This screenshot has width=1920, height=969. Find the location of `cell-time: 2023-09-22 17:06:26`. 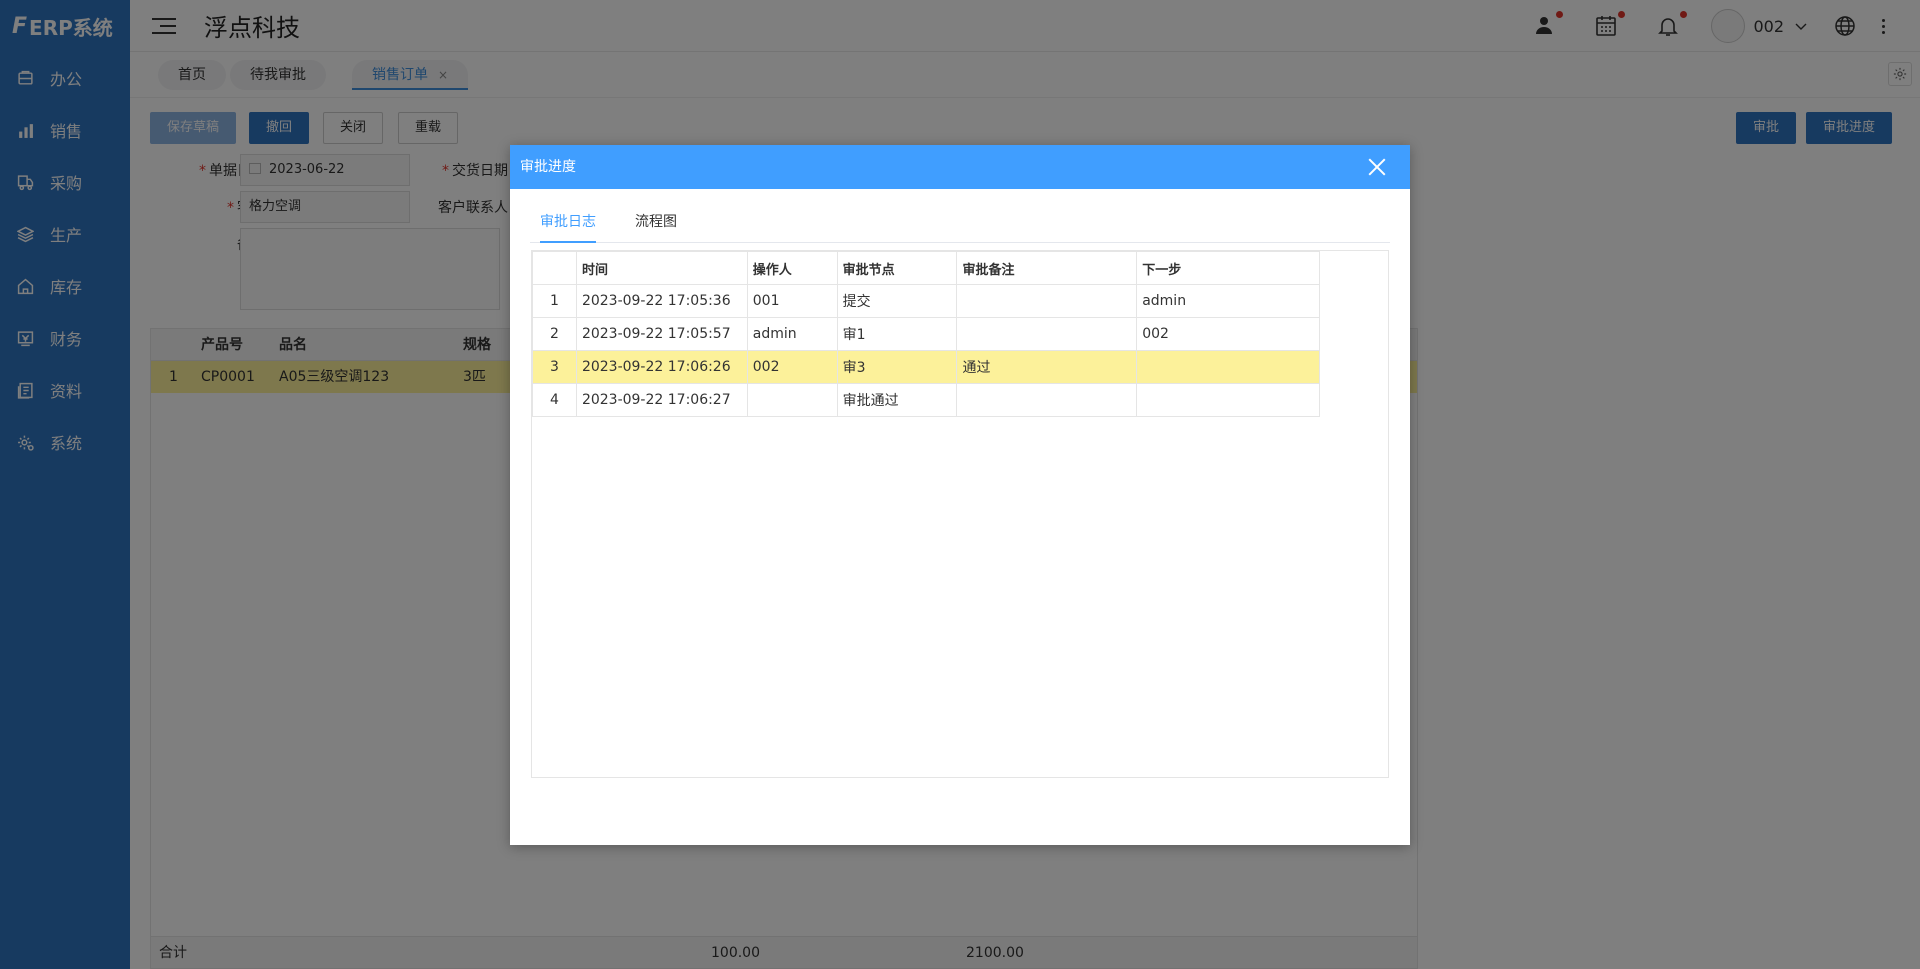

cell-time: 2023-09-22 17:06:26 is located at coordinates (661, 367).